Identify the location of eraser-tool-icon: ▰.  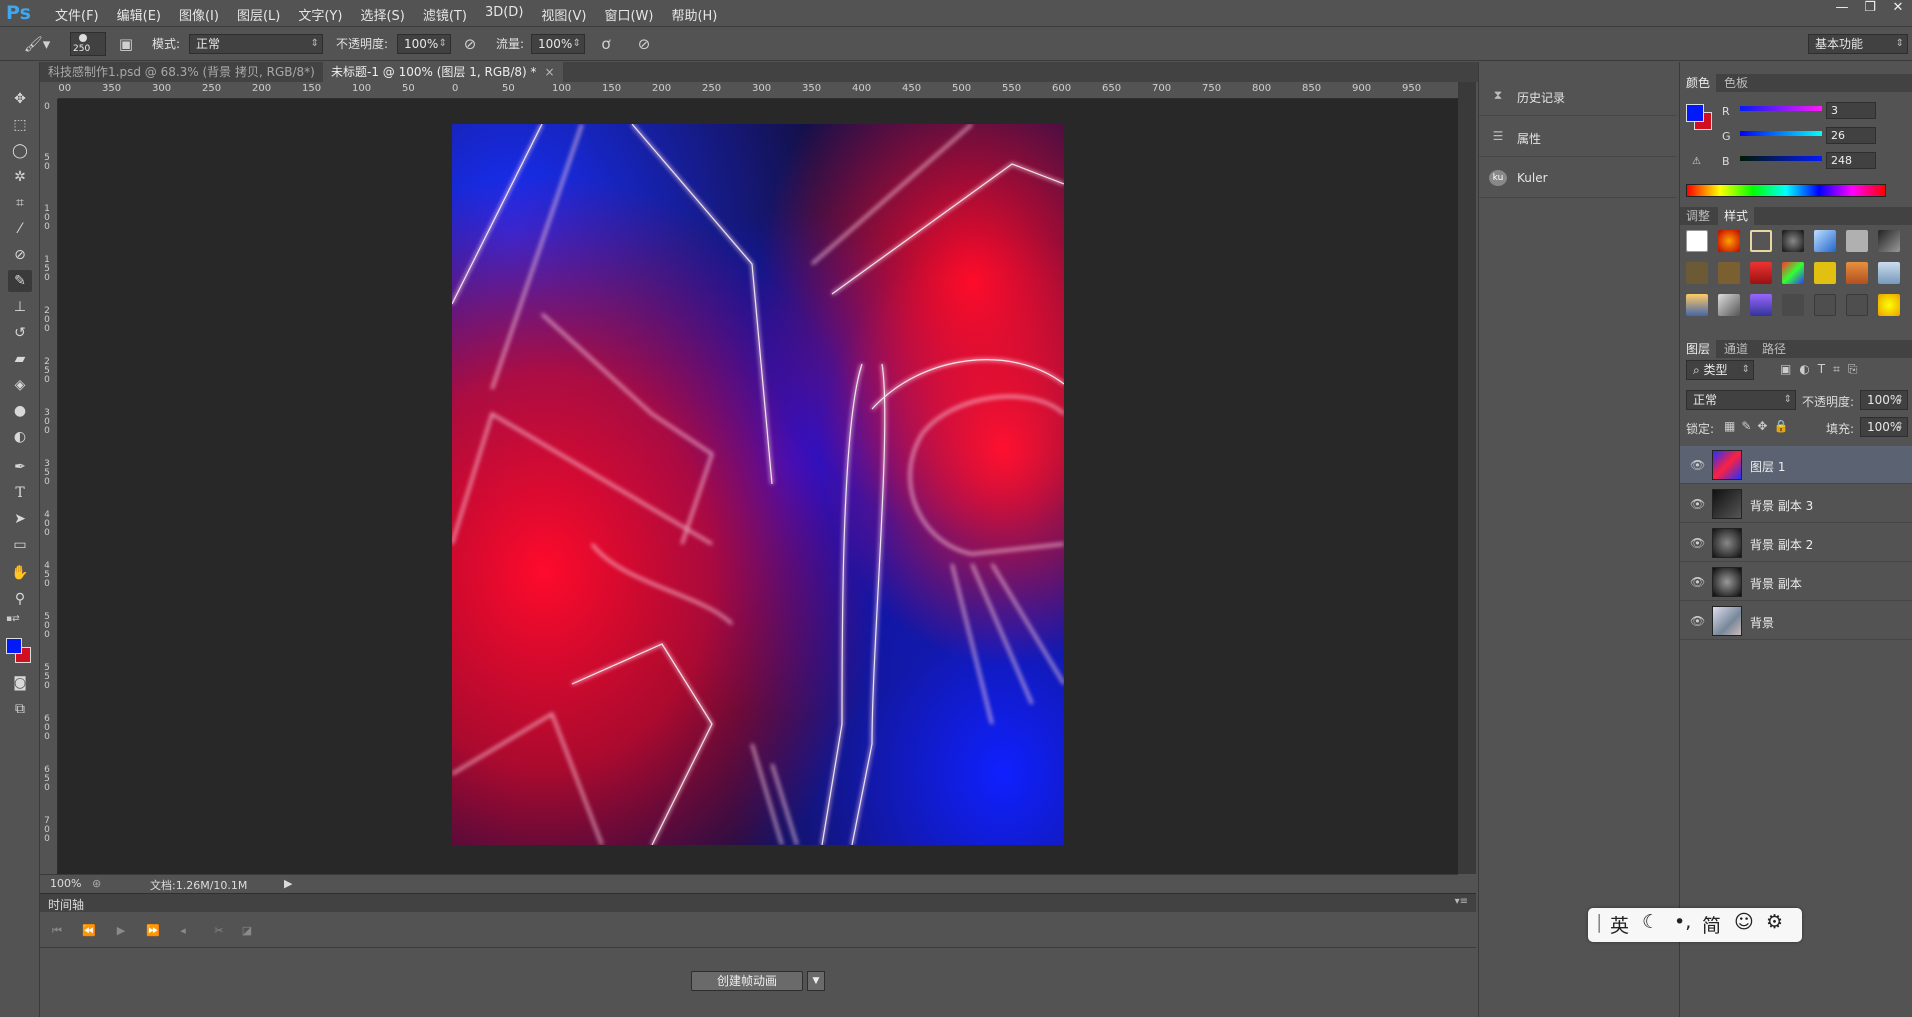
(20, 359).